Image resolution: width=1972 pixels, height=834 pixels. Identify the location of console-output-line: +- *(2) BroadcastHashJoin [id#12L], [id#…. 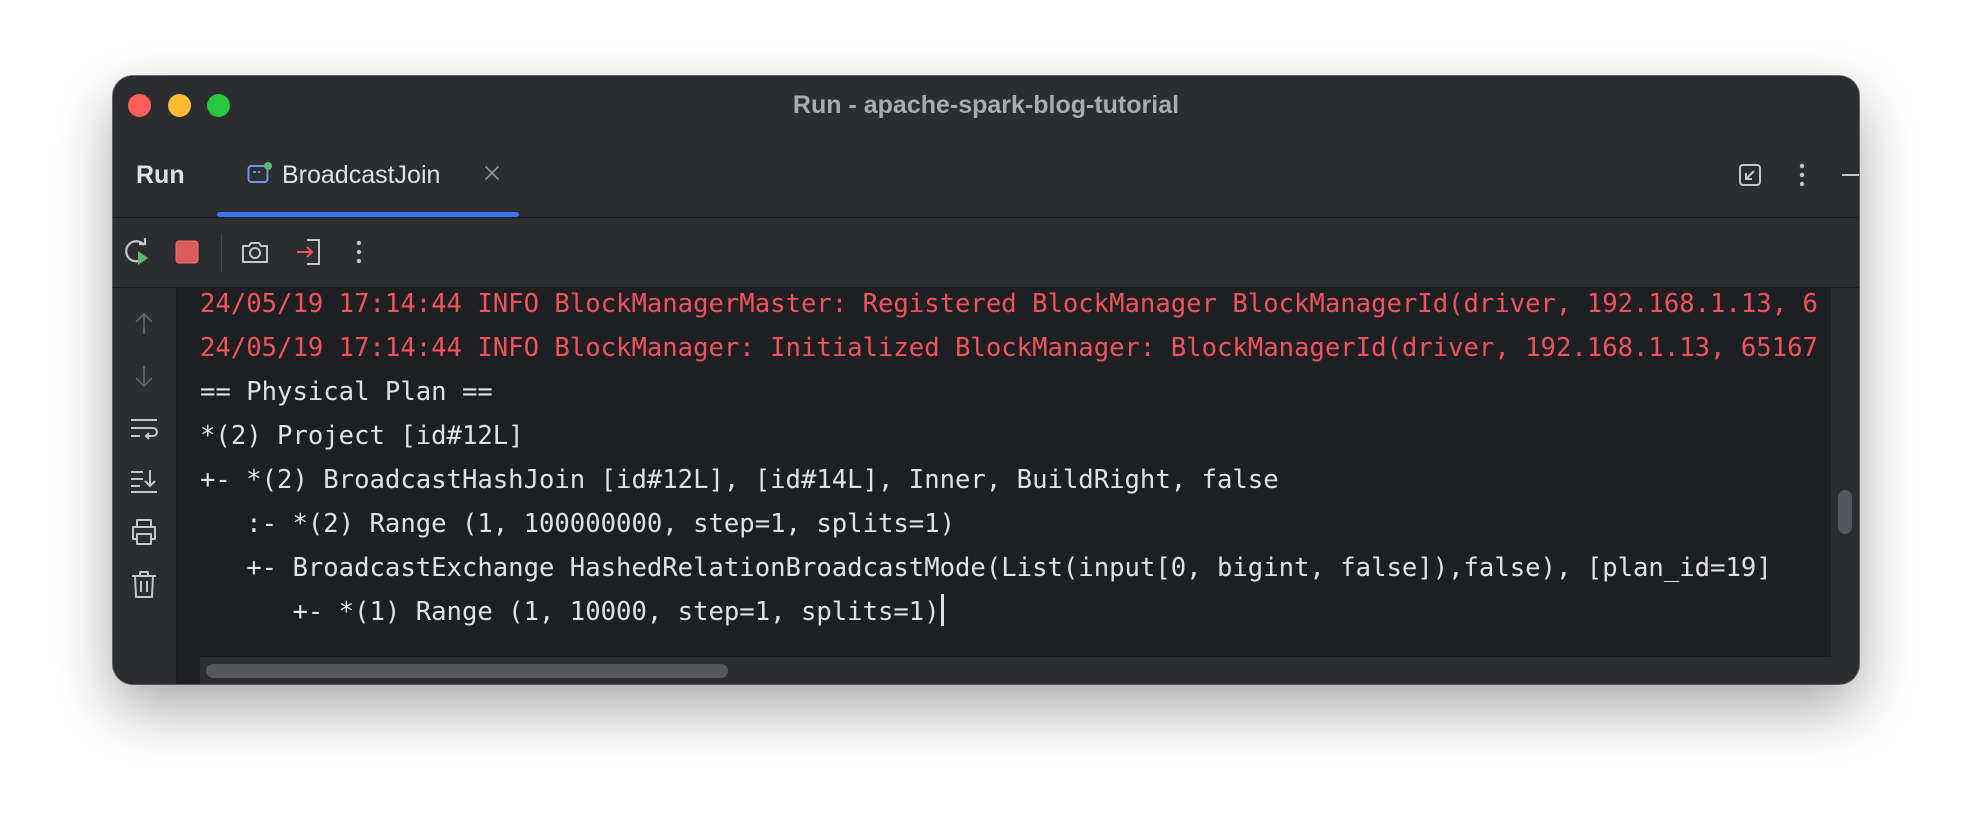
(1009, 480).